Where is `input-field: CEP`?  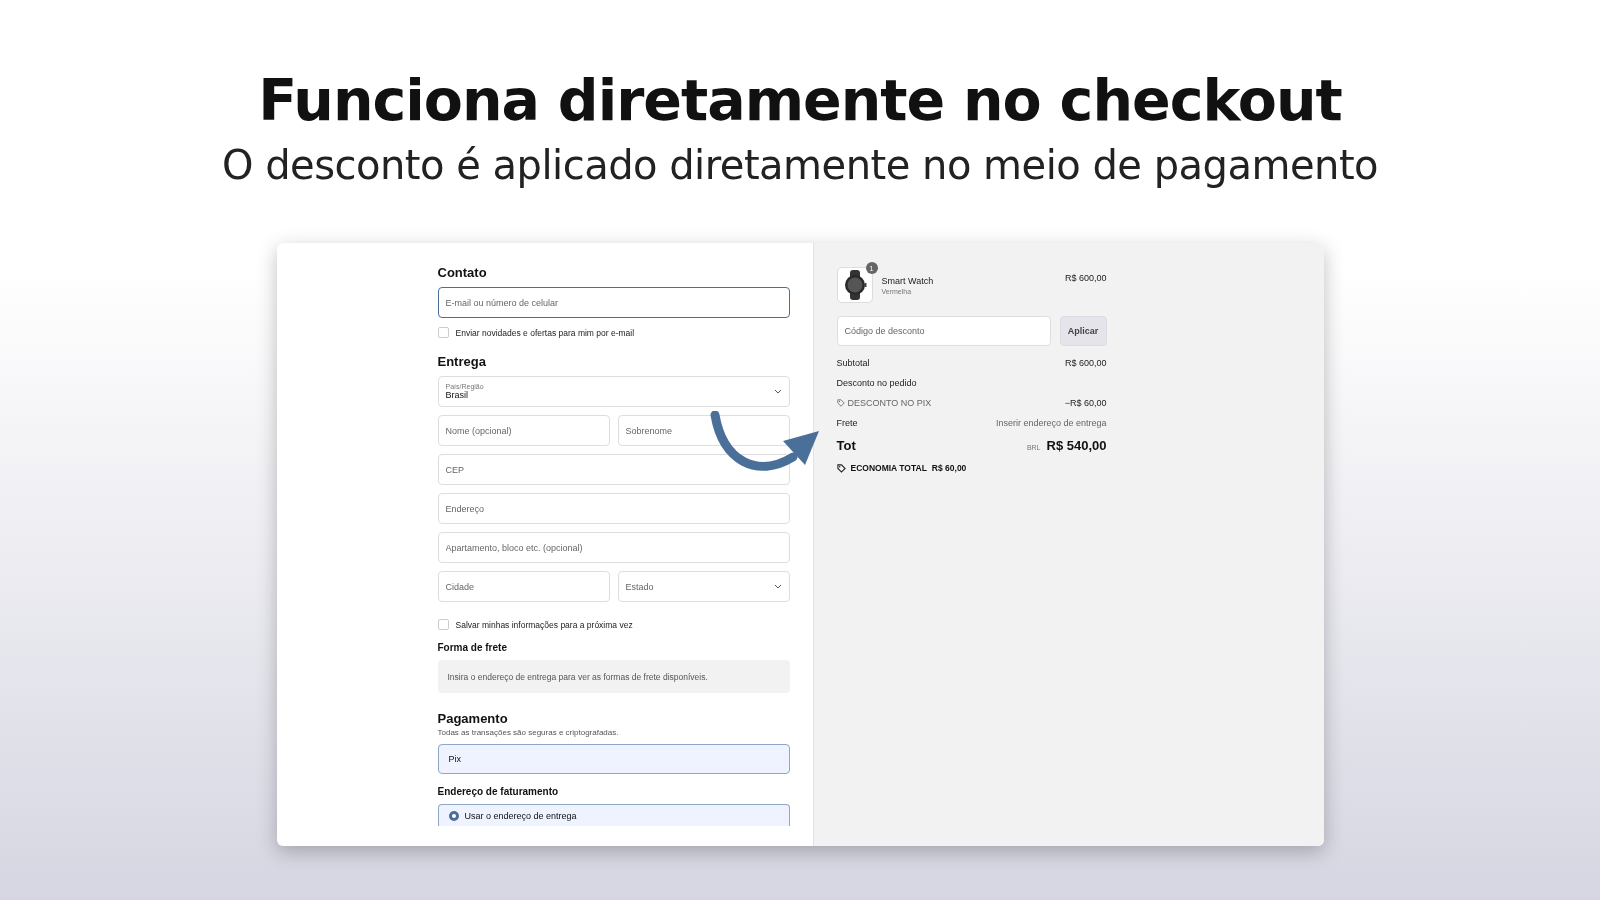 input-field: CEP is located at coordinates (613, 469).